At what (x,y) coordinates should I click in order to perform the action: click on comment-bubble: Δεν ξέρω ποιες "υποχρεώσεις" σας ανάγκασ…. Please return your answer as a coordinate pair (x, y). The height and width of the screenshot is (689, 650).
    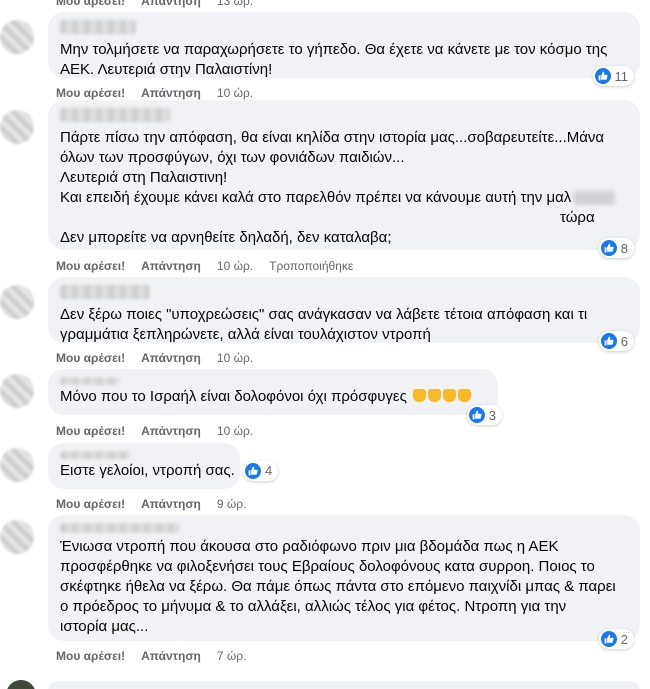
    Looking at the image, I should click on (344, 314).